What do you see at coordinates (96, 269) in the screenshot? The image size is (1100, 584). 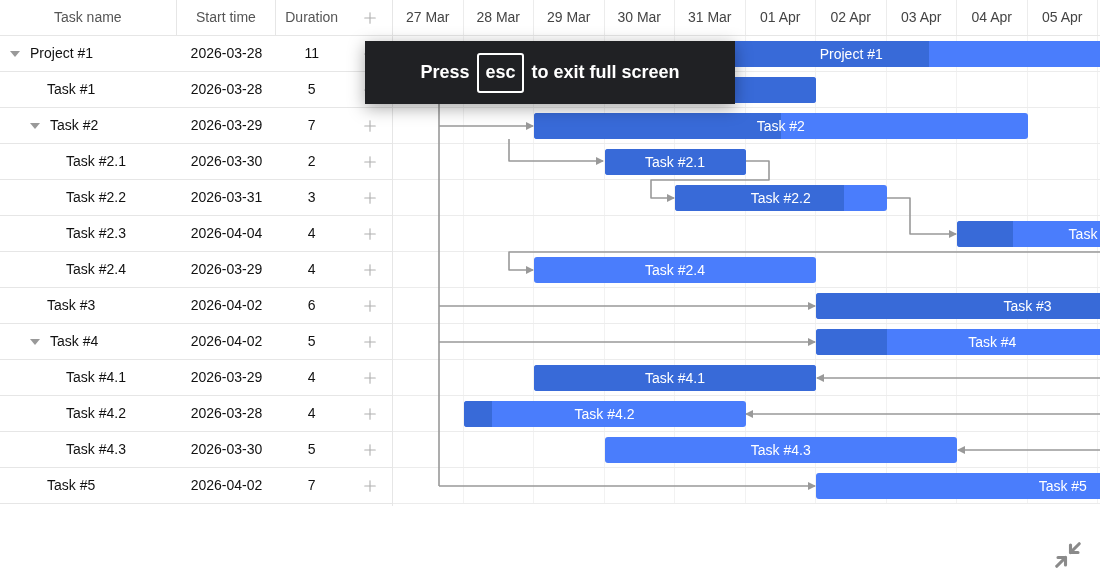 I see `task-name: Task #2.4` at bounding box center [96, 269].